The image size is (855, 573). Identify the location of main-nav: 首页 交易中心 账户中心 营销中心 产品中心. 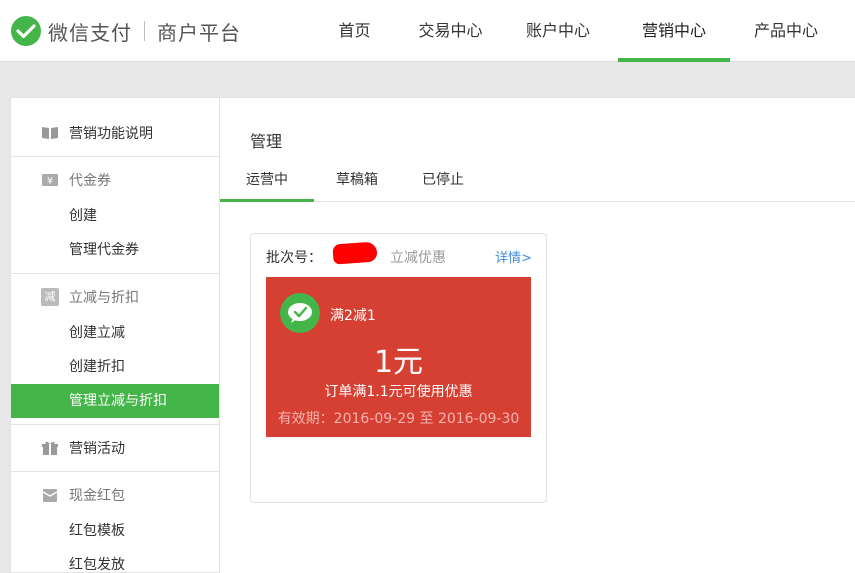
(574, 31).